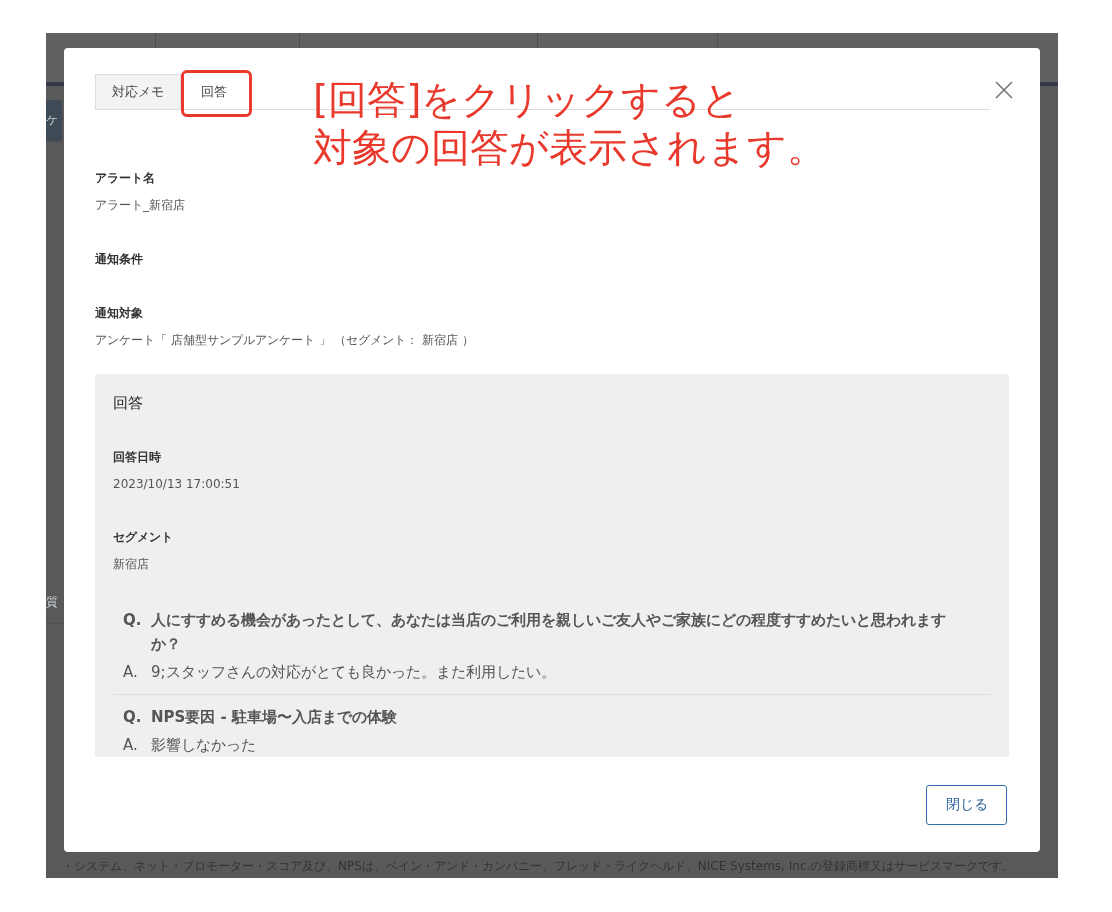  I want to click on field-label: アラート名, so click(125, 178).